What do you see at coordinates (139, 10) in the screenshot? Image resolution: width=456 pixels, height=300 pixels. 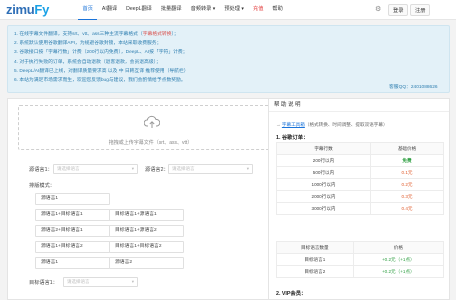 I see `nav-deepl-translate: DeepL翻译` at bounding box center [139, 10].